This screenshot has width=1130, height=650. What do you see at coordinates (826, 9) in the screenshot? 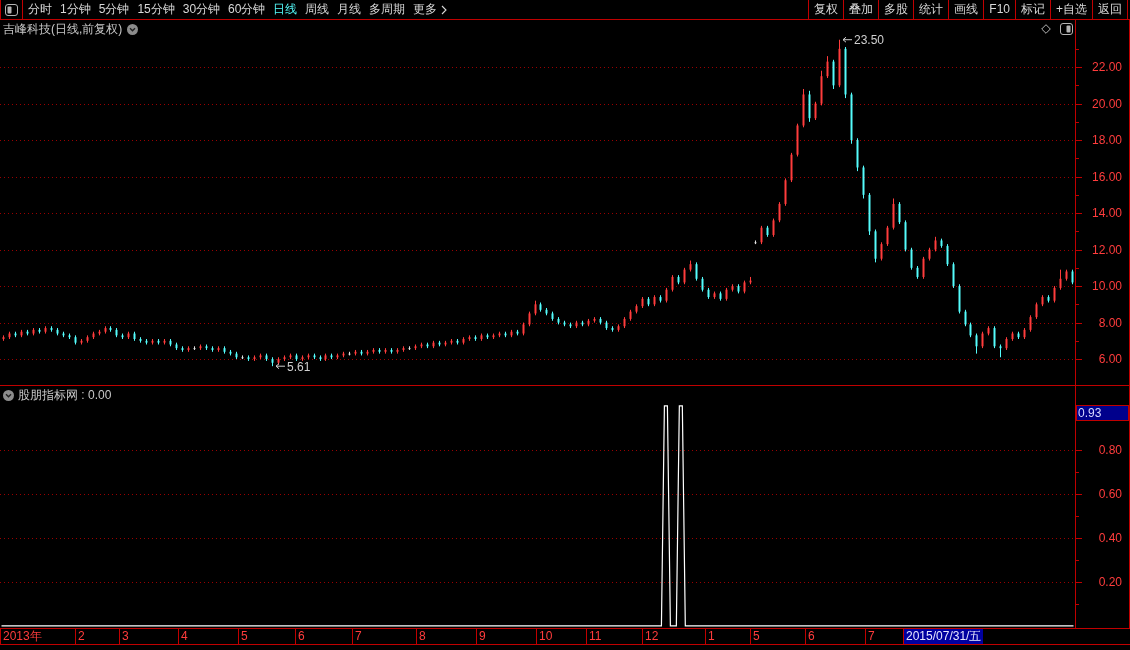
I see `toolbar-button: 复权` at bounding box center [826, 9].